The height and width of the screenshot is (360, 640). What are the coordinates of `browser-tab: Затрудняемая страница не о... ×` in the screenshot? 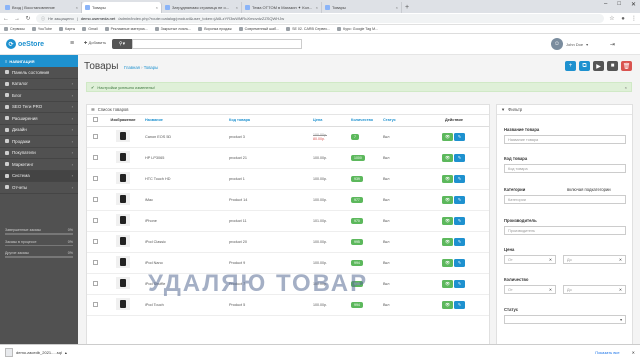 It's located at (202, 7).